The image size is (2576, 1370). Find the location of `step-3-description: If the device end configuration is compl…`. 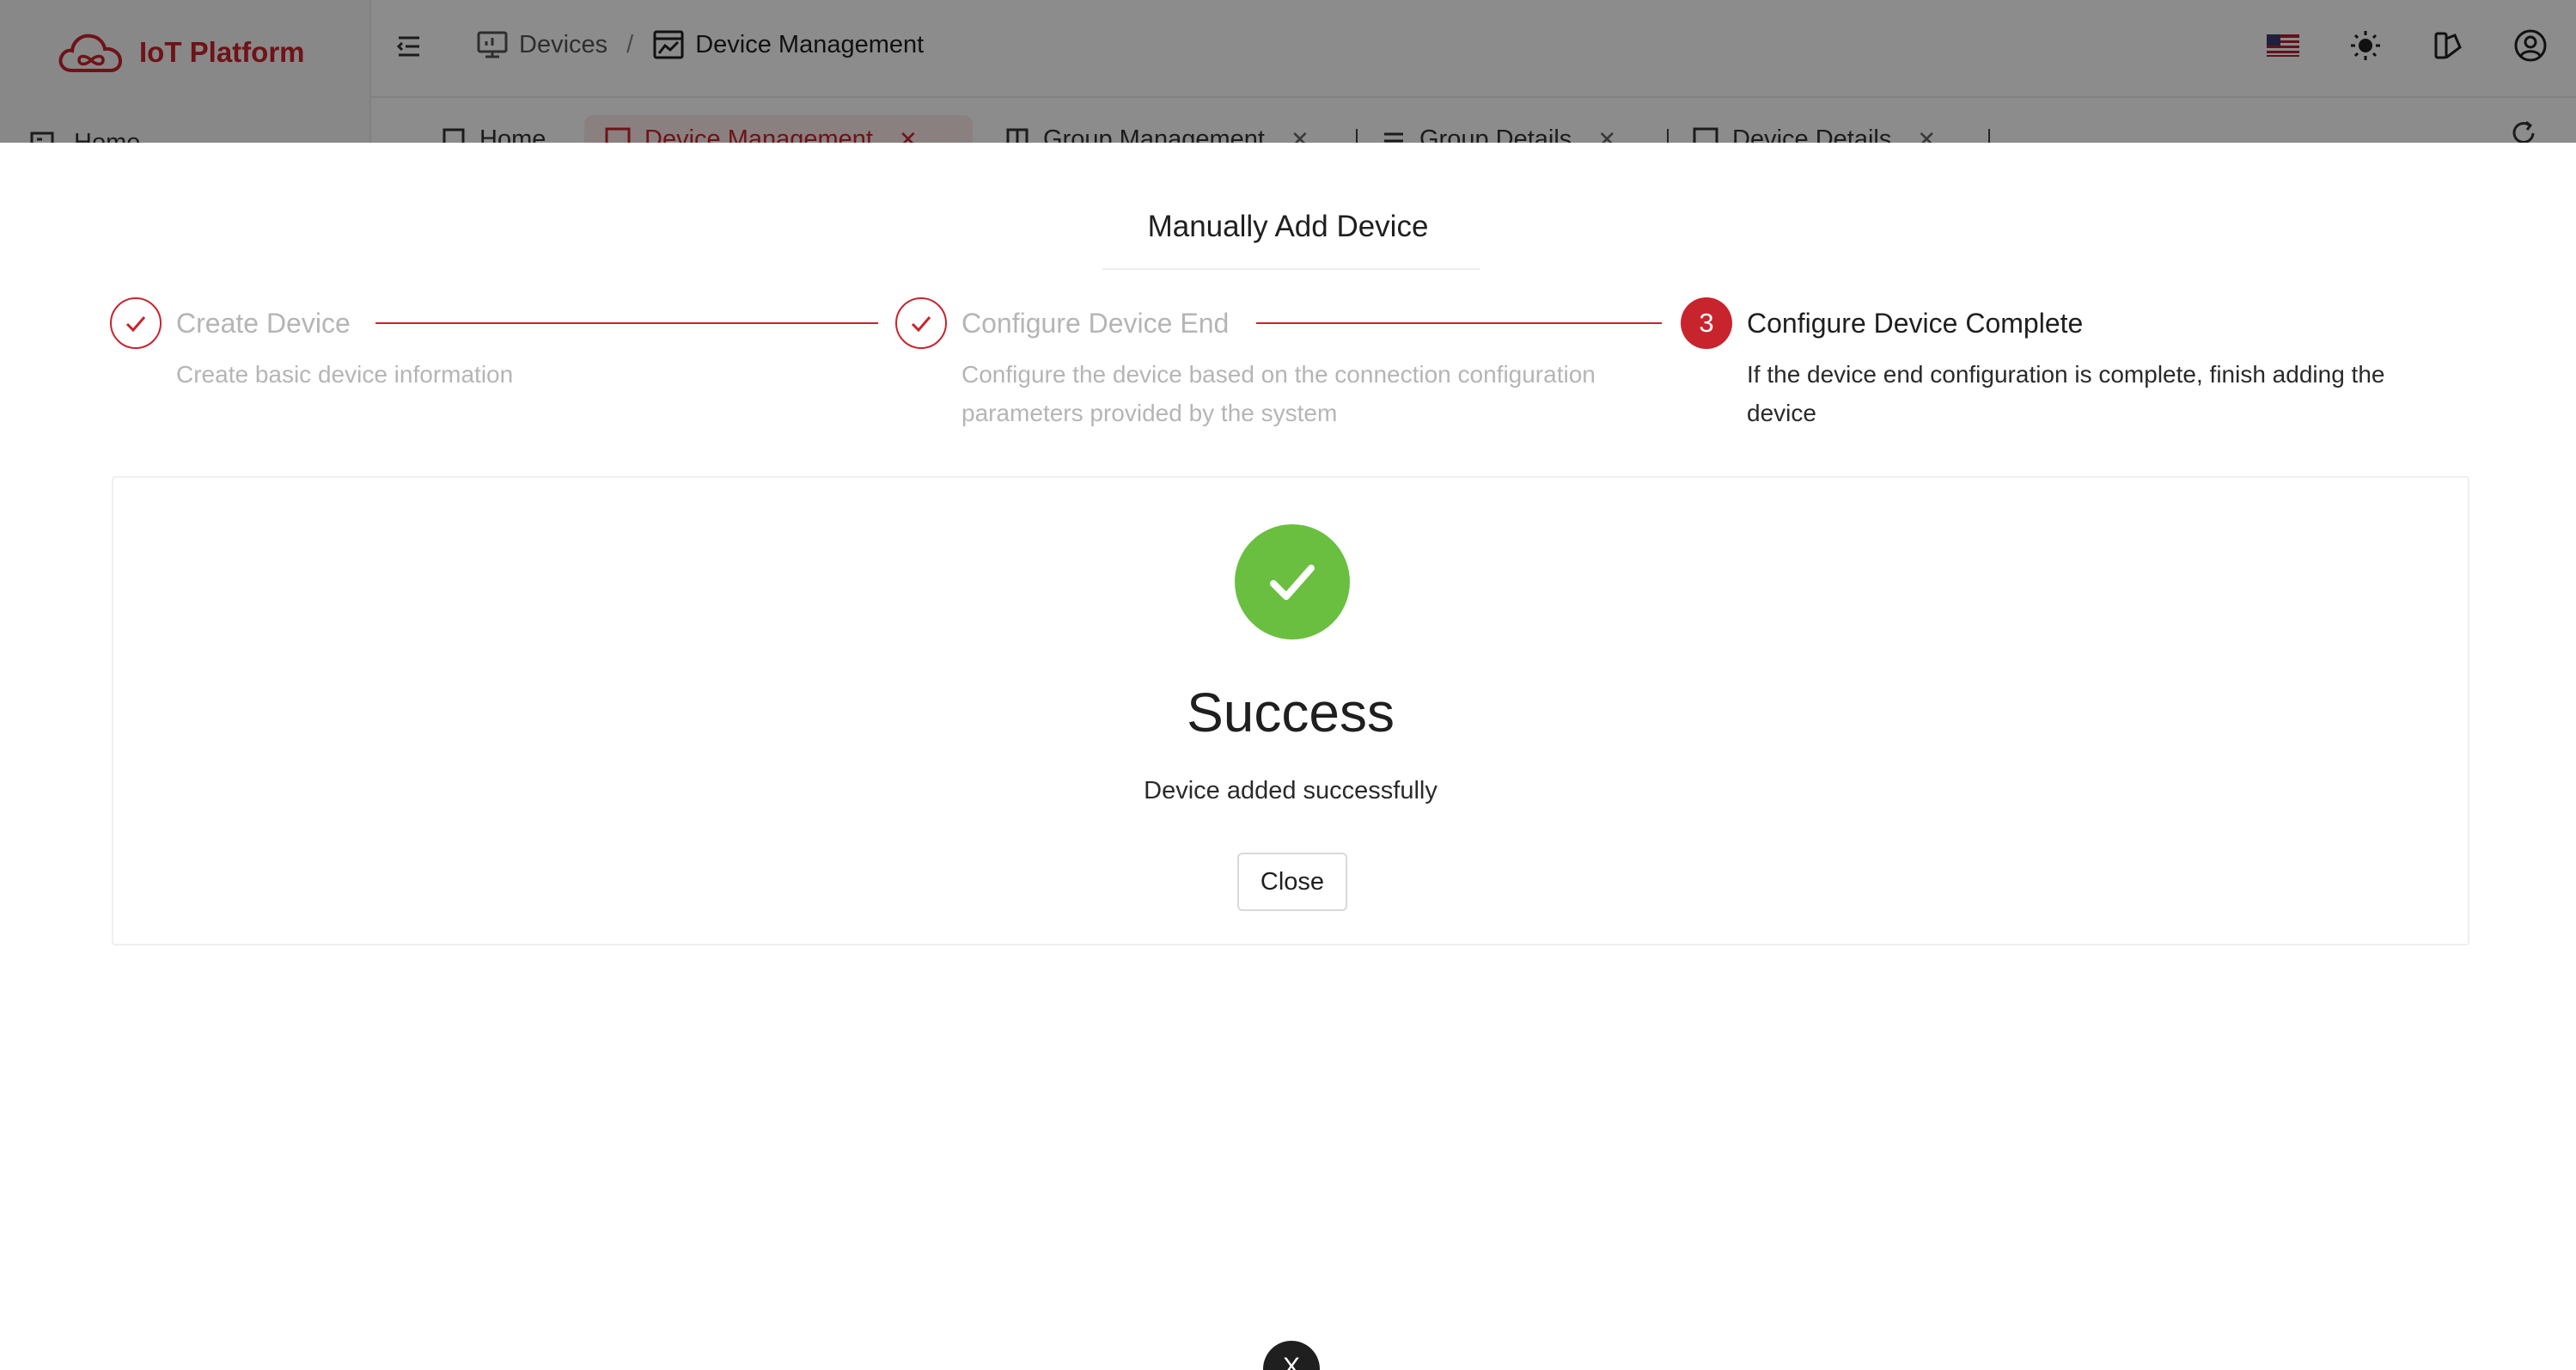

step-3-description: If the device end configuration is compl… is located at coordinates (2066, 393).